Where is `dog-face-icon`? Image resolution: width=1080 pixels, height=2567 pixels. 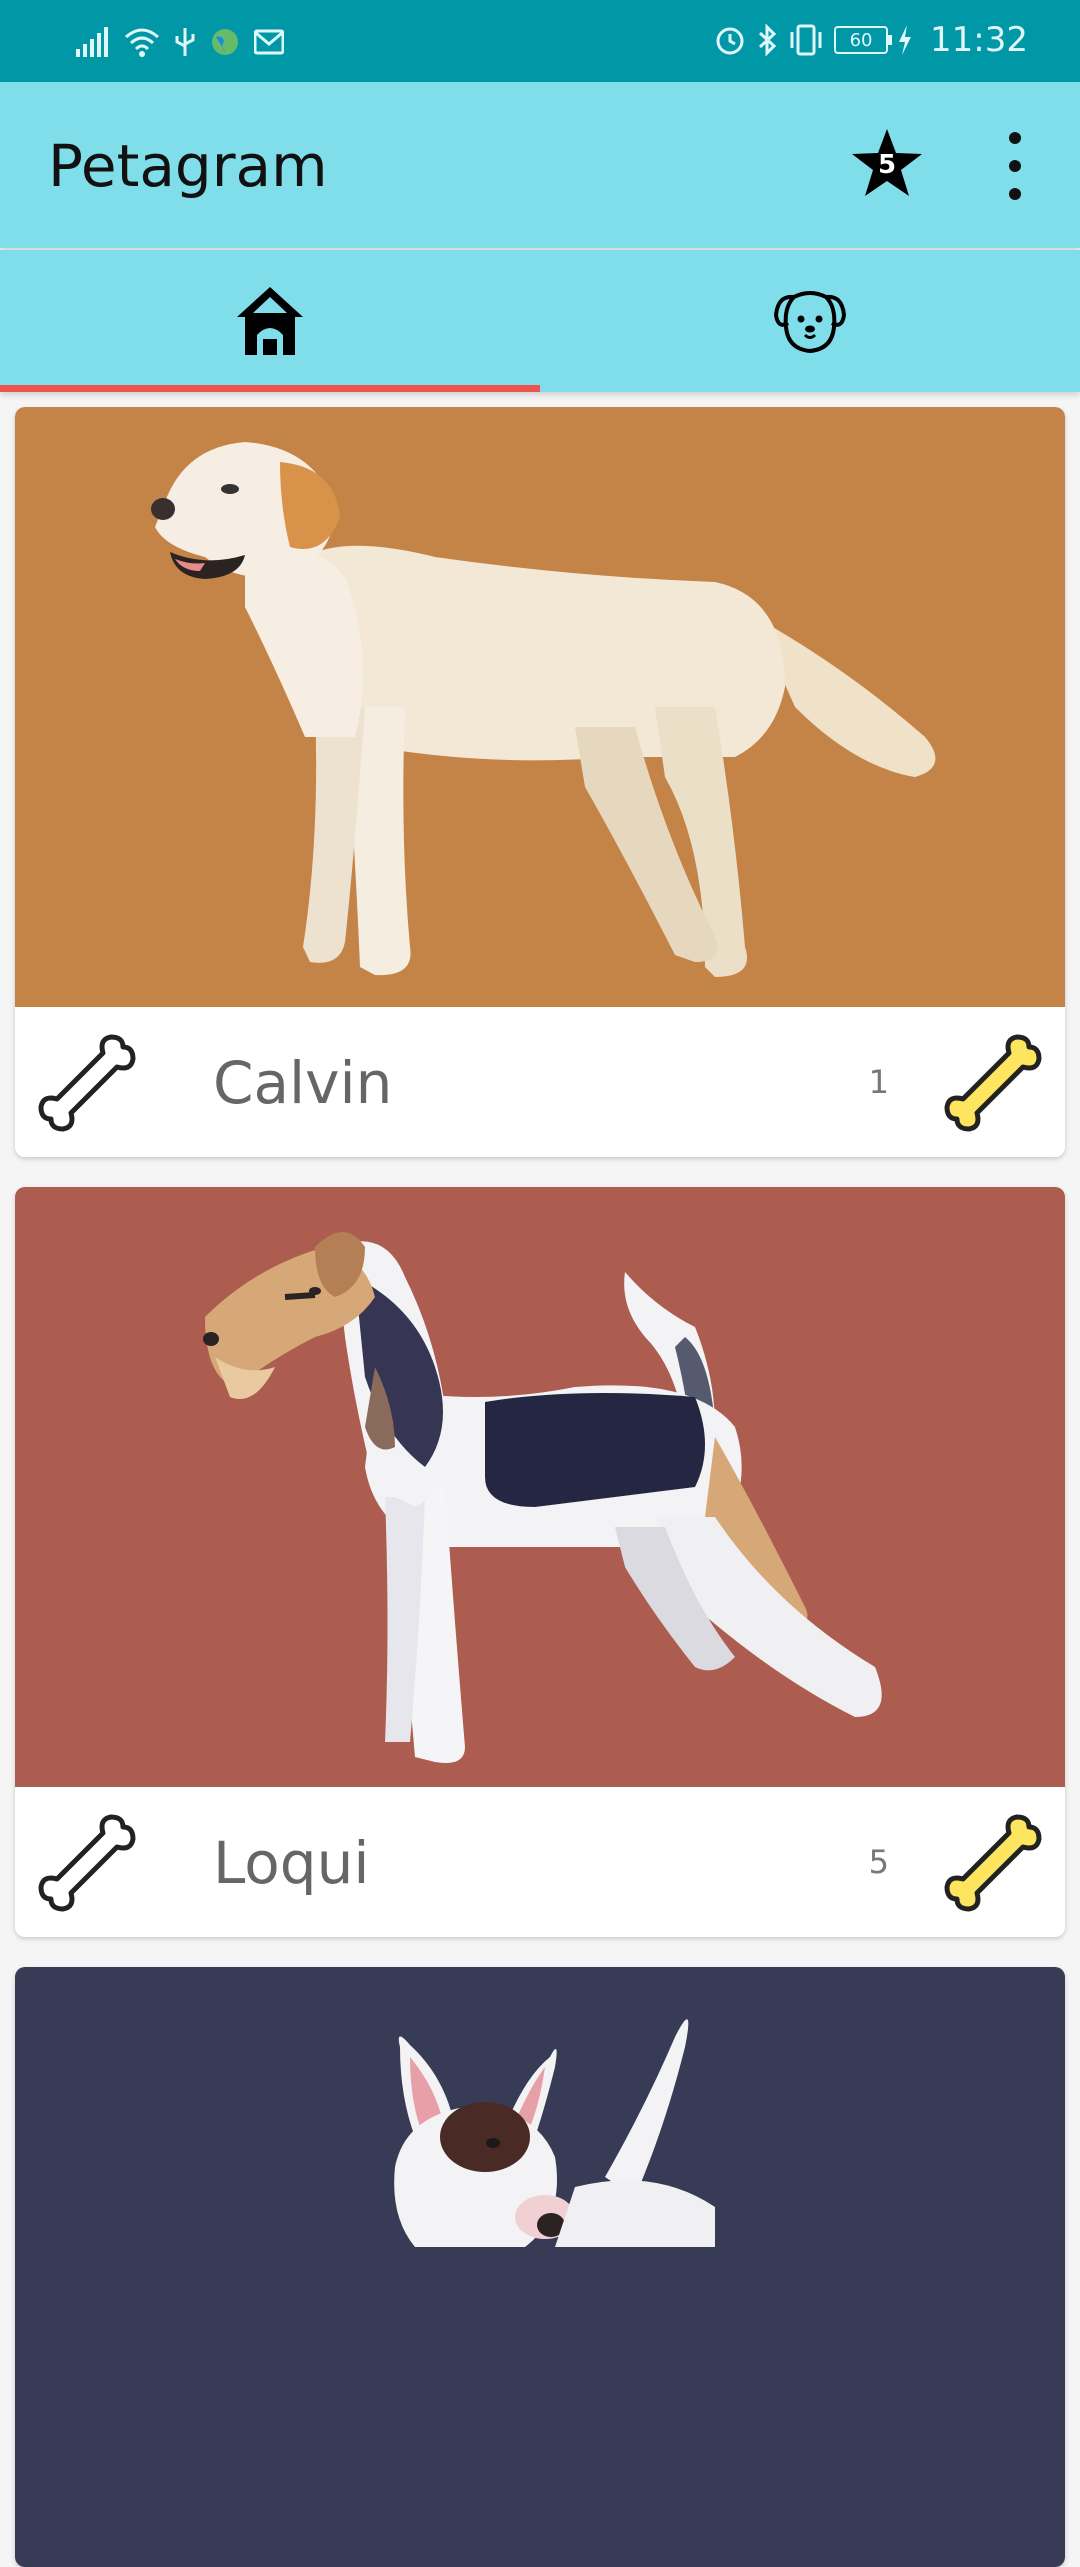 dog-face-icon is located at coordinates (810, 322).